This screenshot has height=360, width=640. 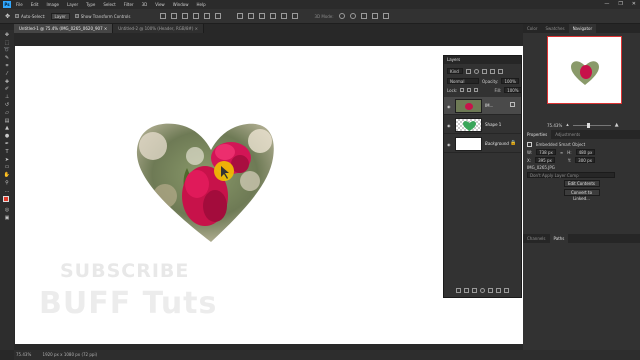 What do you see at coordinates (160, 4) in the screenshot?
I see `menu-view: View` at bounding box center [160, 4].